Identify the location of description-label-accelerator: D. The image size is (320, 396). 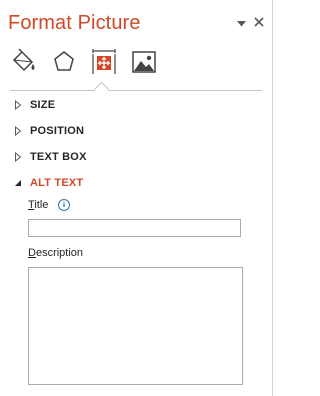
(32, 253).